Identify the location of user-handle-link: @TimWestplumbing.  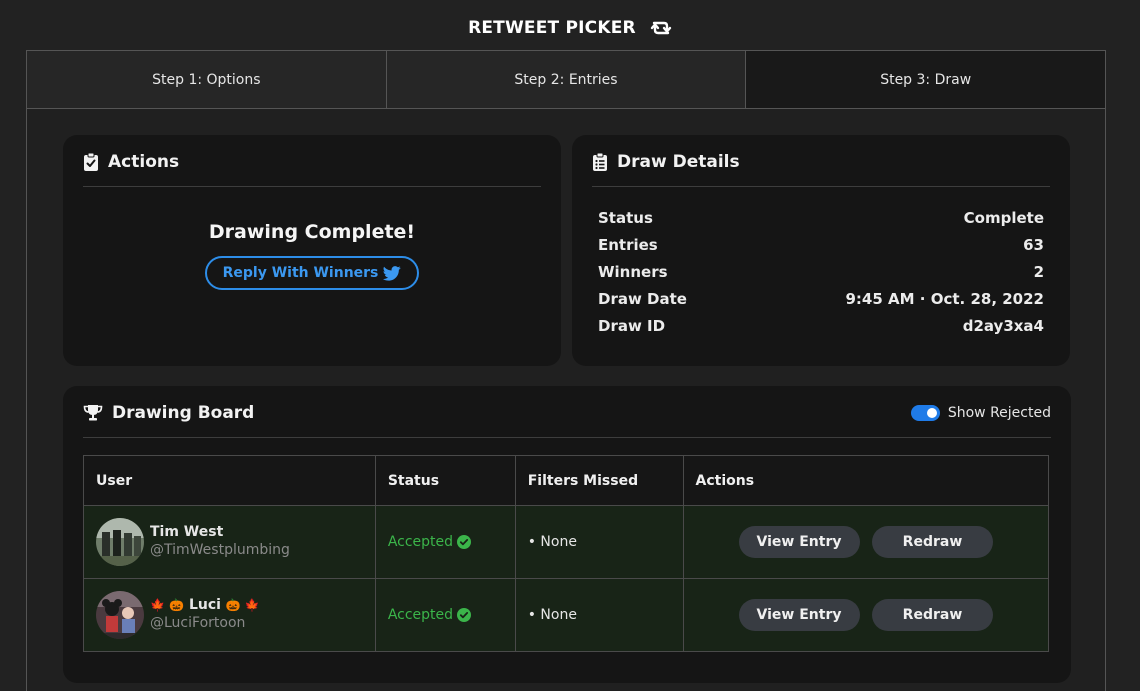
(220, 550).